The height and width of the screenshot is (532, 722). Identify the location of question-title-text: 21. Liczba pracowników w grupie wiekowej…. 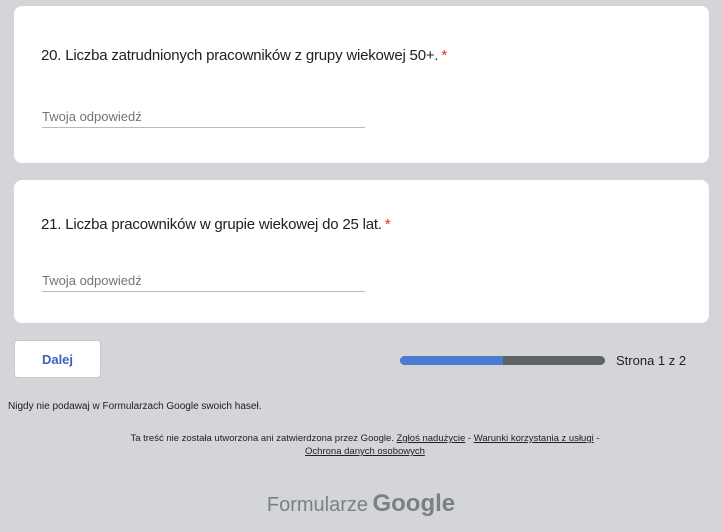
(211, 224).